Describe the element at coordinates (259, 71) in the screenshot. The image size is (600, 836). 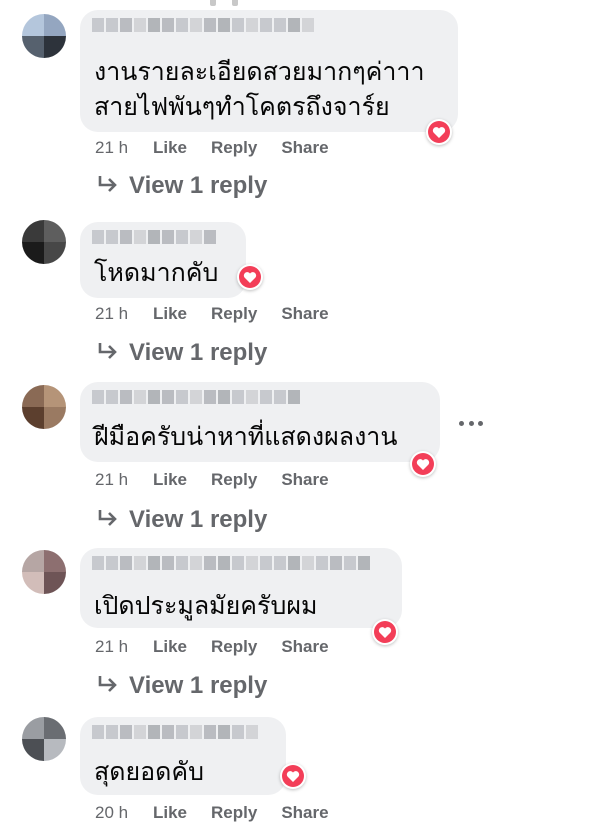
I see `comment-text-line: งานรายละเอียดสวยมากๆค่าาา` at that location.